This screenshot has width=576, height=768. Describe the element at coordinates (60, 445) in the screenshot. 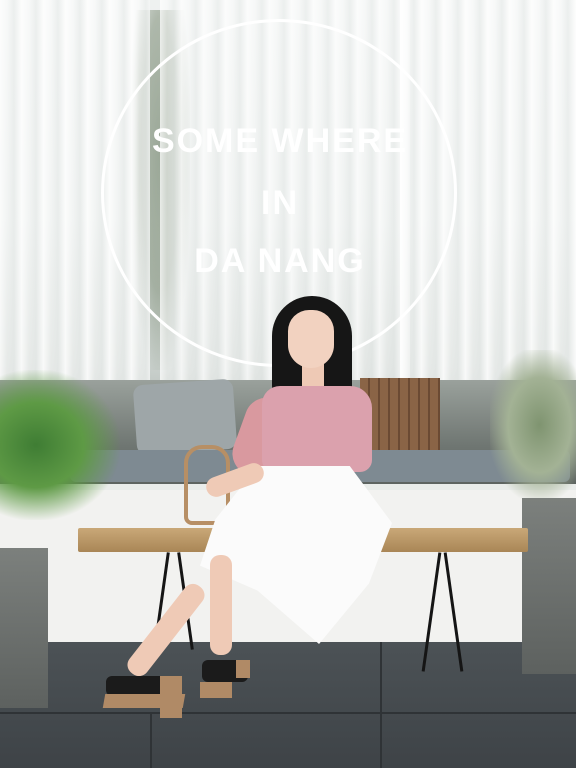

I see `palm-plant` at that location.